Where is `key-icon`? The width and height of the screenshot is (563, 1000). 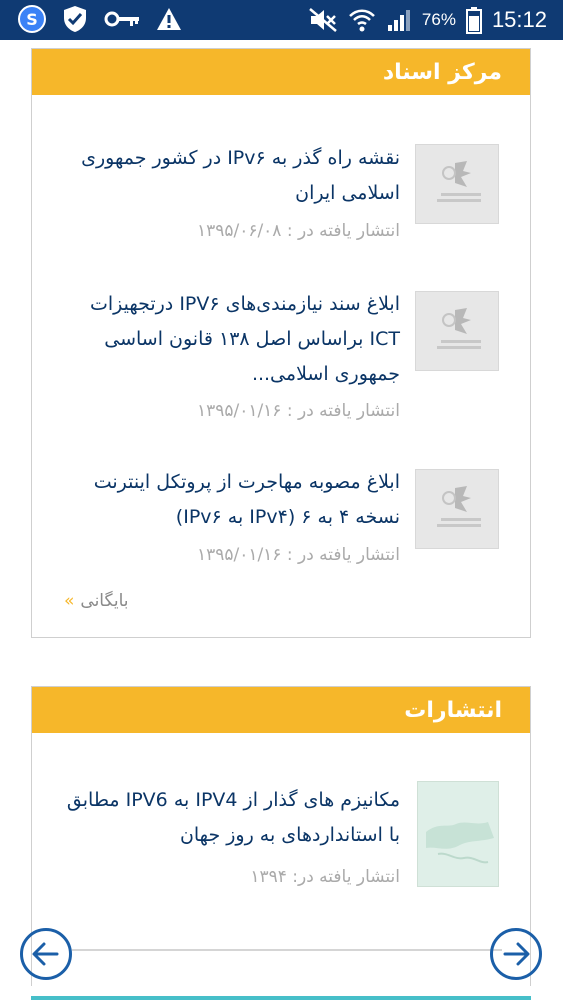
key-icon is located at coordinates (121, 19).